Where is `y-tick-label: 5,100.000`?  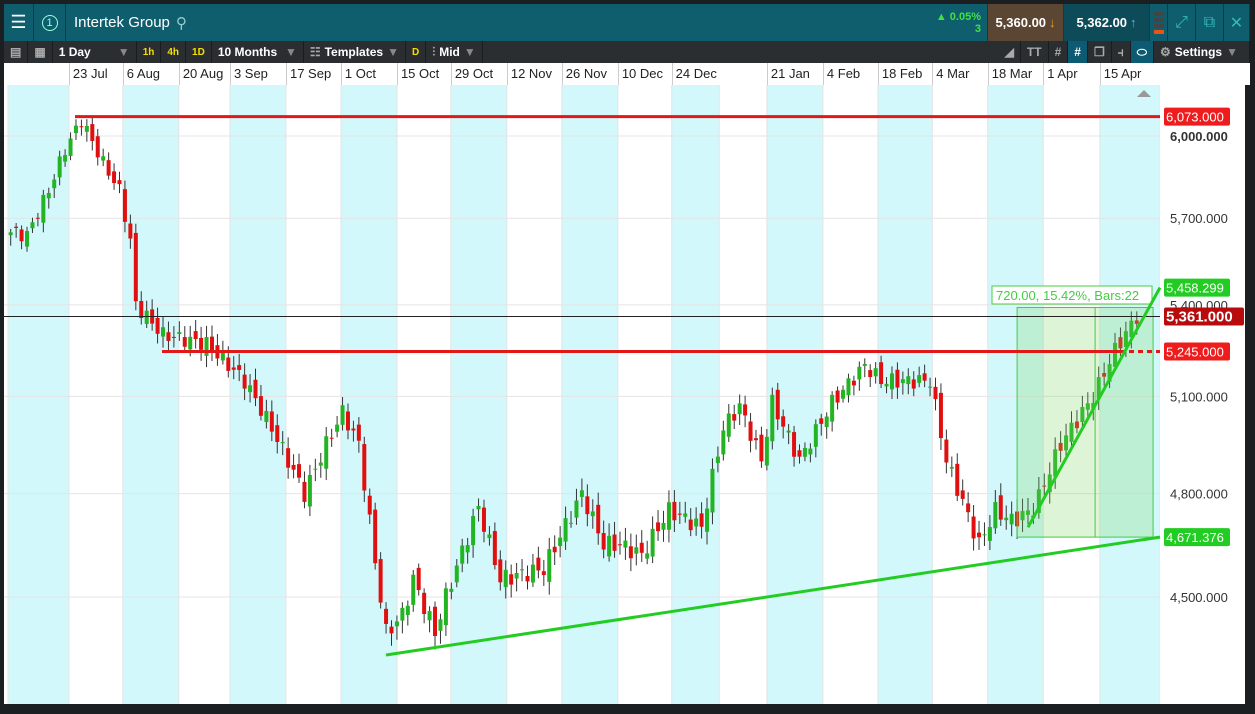 y-tick-label: 5,100.000 is located at coordinates (1199, 396).